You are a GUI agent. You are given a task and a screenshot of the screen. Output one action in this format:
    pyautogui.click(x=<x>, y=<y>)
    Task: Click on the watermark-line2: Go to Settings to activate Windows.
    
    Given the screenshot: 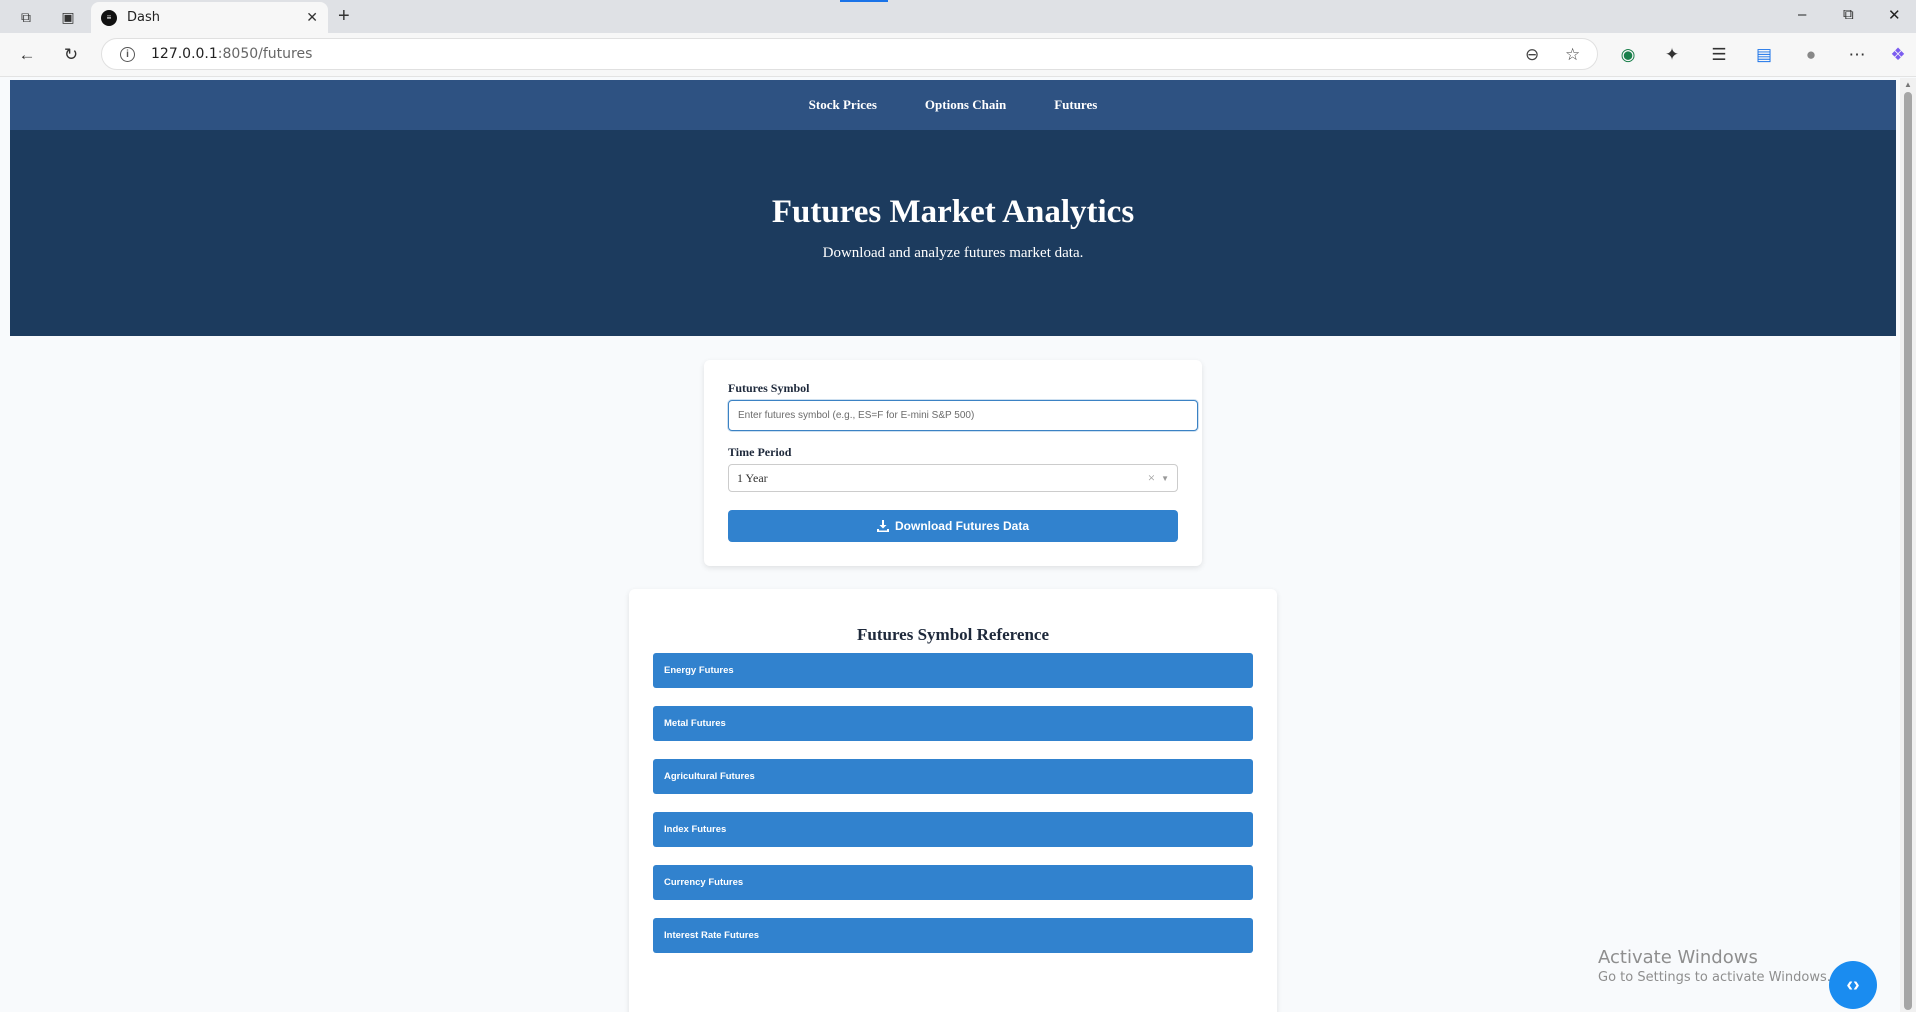 What is the action you would take?
    pyautogui.click(x=1714, y=977)
    